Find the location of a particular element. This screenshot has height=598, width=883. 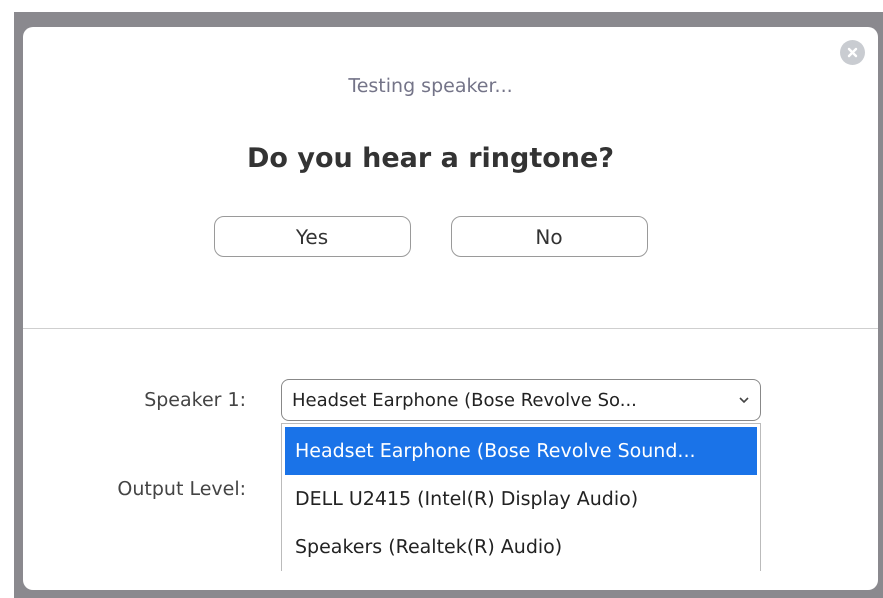

close-icon is located at coordinates (852, 52).